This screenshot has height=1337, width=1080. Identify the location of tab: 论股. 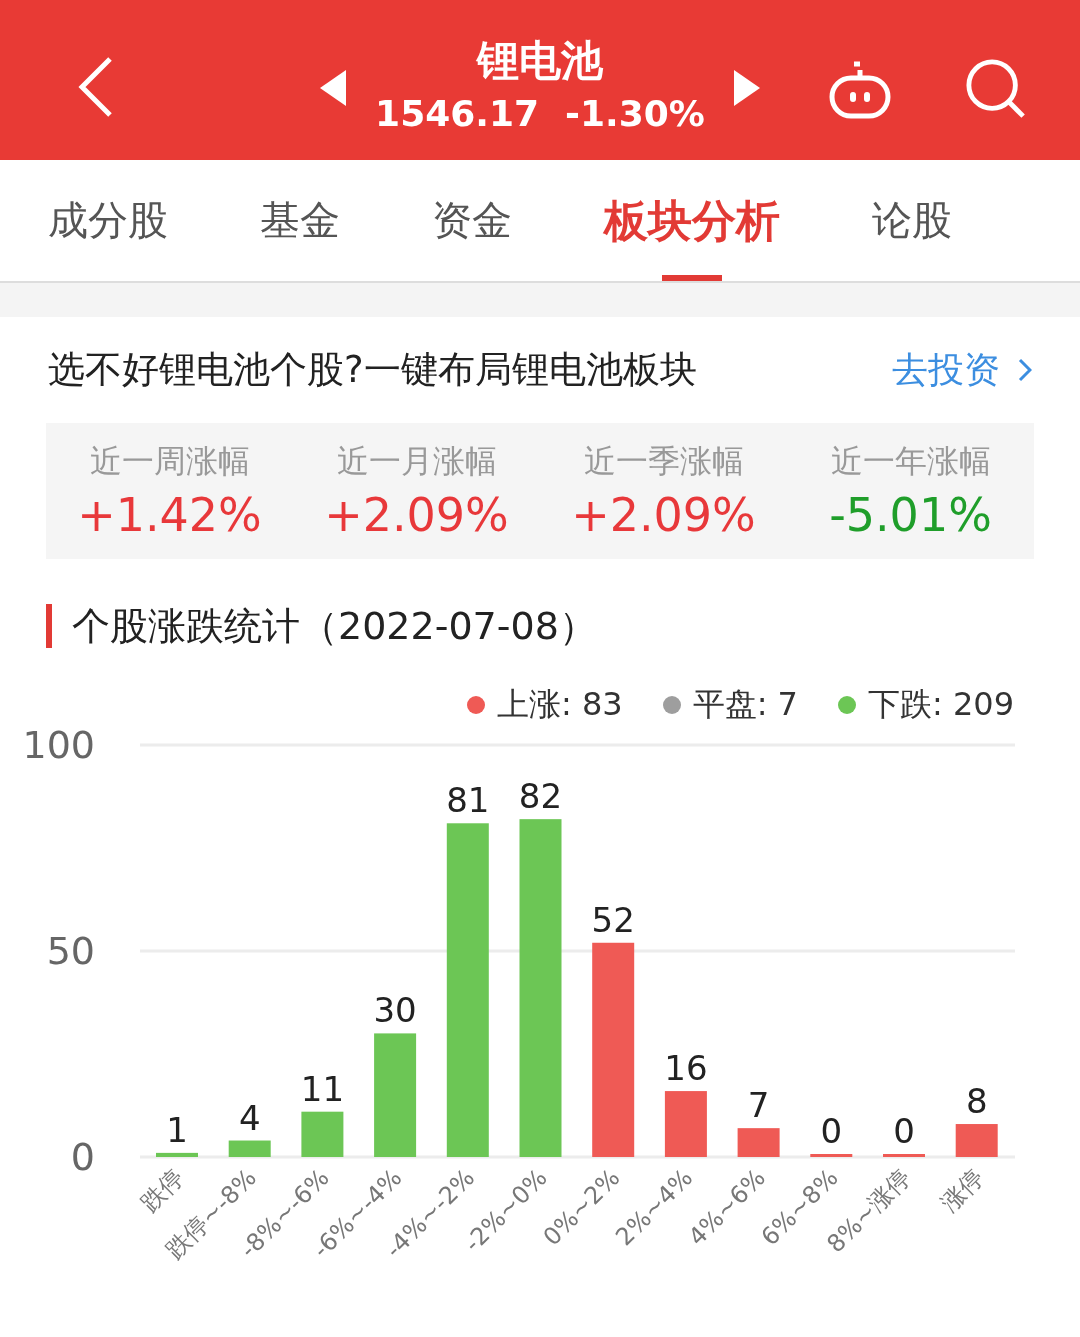
(912, 220).